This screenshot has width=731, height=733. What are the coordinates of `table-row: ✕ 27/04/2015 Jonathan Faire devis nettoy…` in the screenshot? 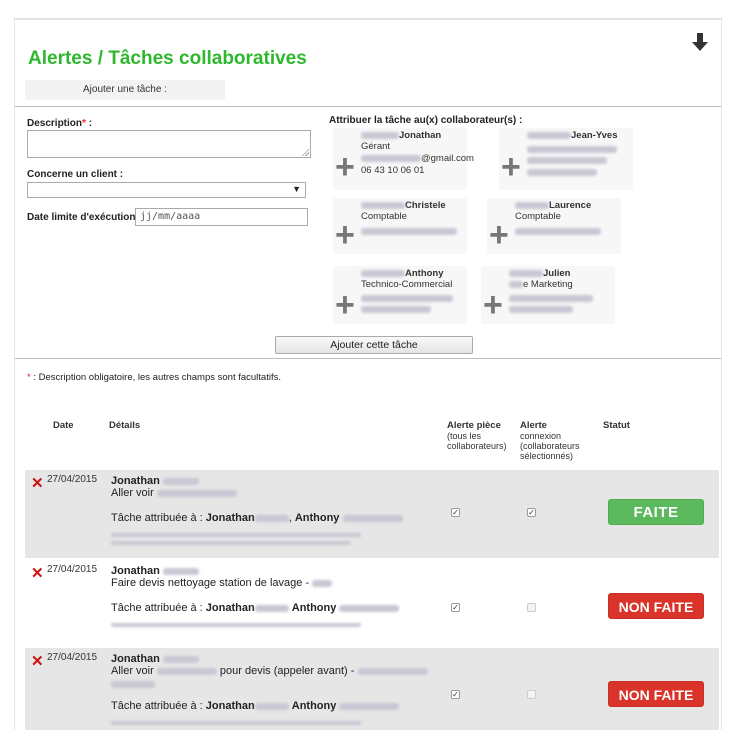 It's located at (372, 603).